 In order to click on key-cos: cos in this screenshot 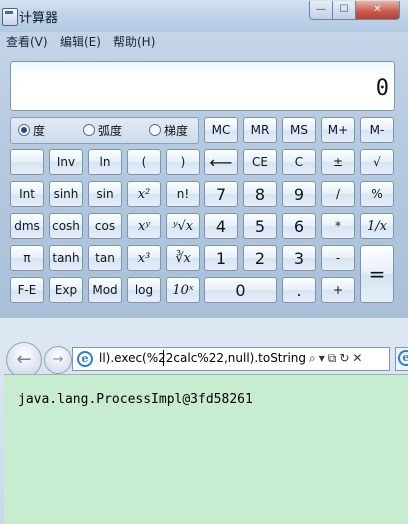, I will do `click(105, 226)`.